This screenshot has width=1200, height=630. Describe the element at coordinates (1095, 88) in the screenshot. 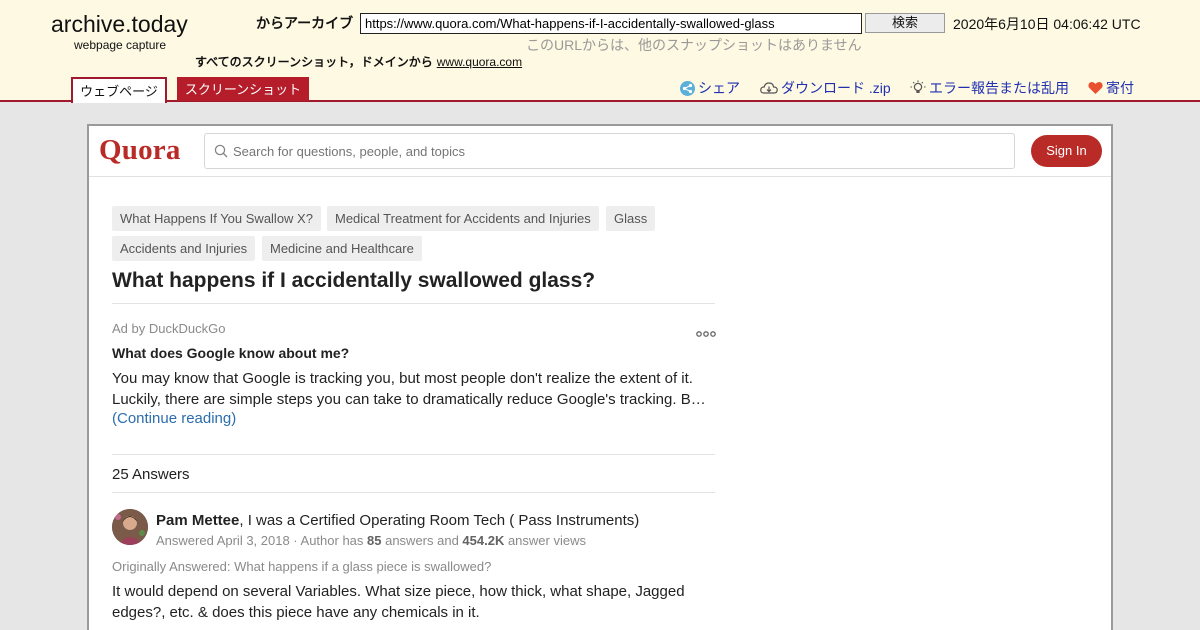

I see `heart-icon` at that location.